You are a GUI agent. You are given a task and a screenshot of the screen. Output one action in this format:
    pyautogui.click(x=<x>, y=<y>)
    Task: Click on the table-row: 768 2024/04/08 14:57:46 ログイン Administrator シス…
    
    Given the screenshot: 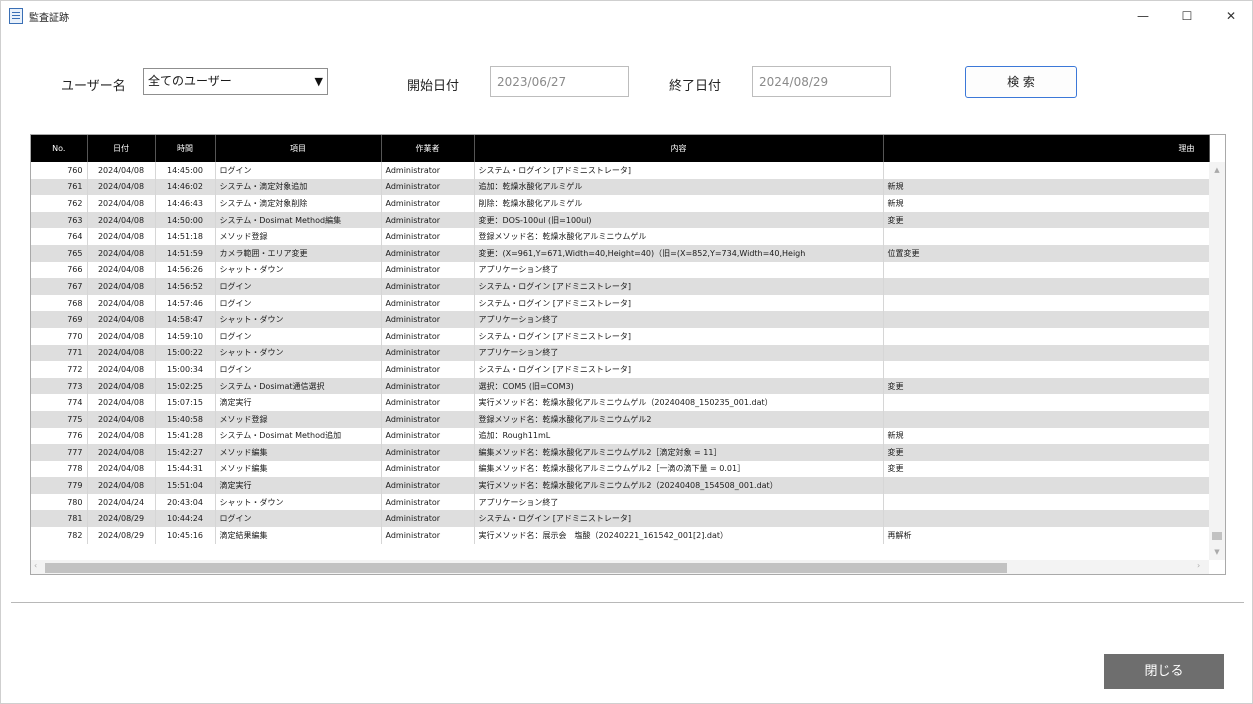 What is the action you would take?
    pyautogui.click(x=620, y=303)
    